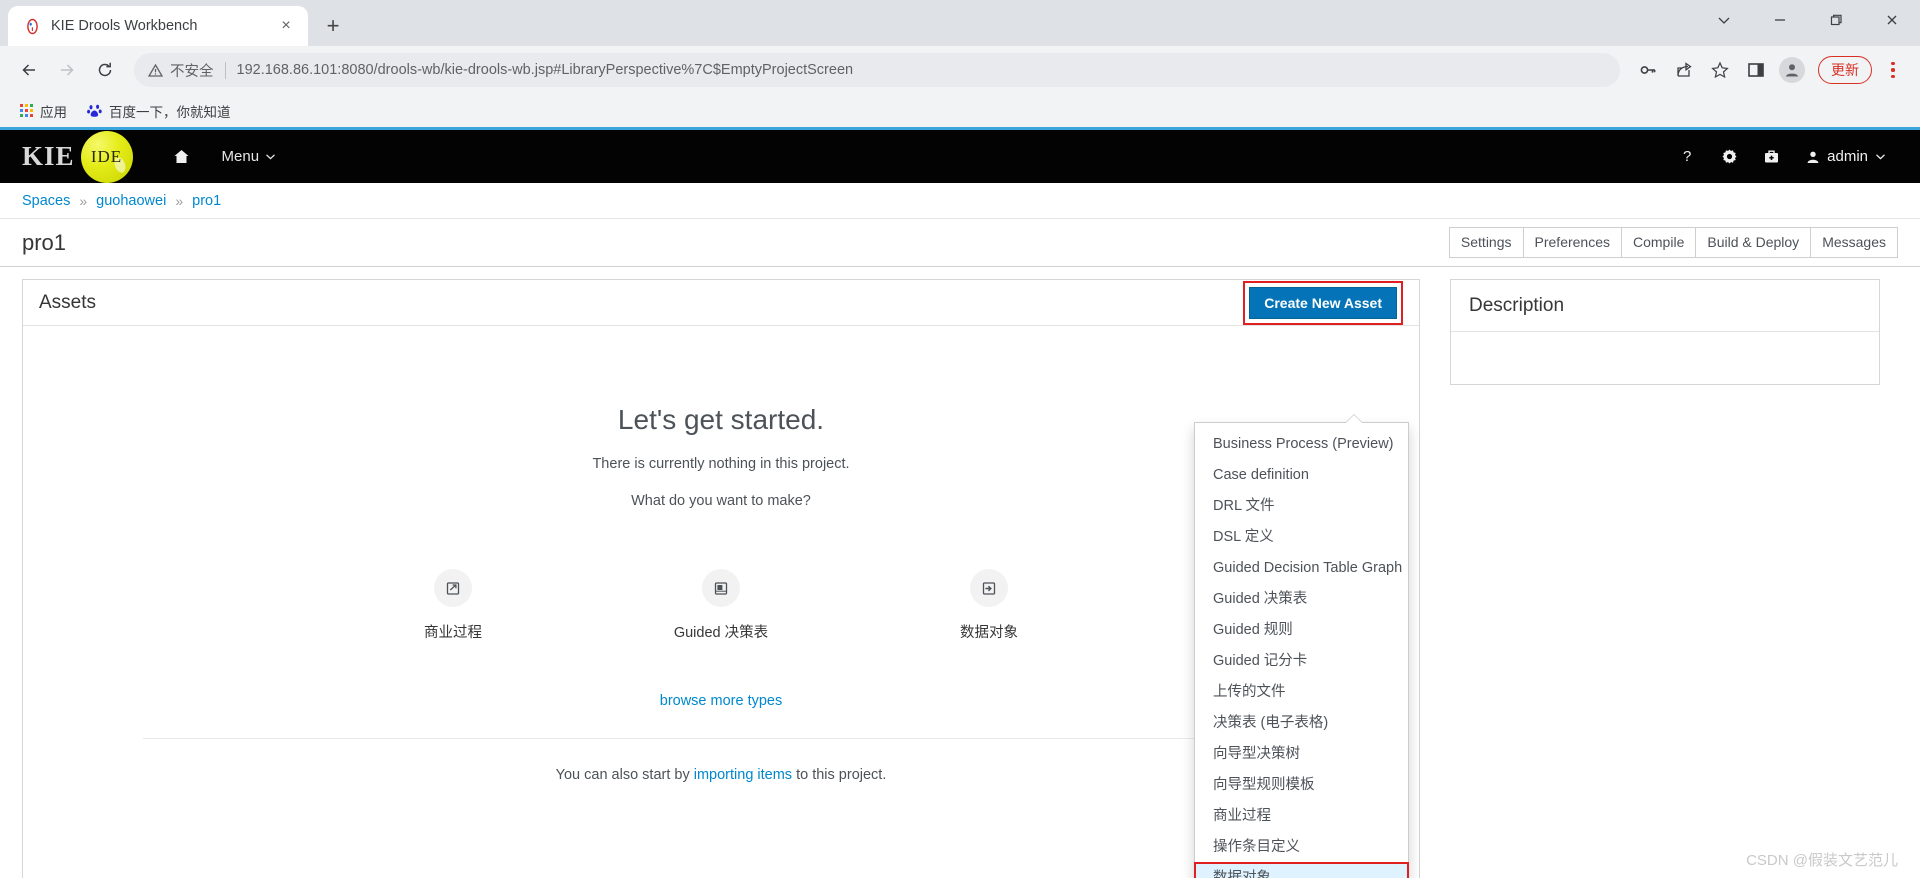  What do you see at coordinates (1665, 358) in the screenshot?
I see `description-body` at bounding box center [1665, 358].